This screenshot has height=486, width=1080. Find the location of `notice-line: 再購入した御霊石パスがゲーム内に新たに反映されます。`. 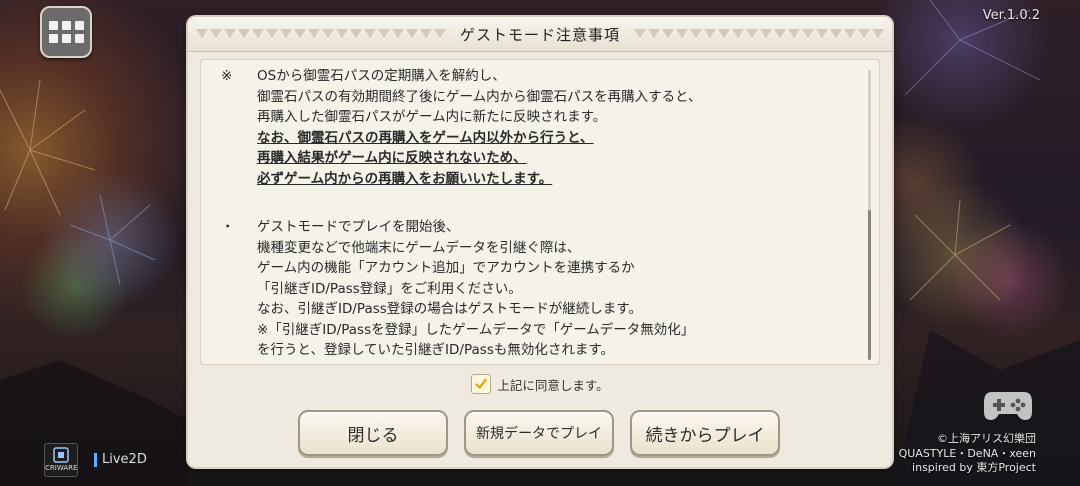

notice-line: 再購入した御霊石パスがゲーム内に新たに反映されます。 is located at coordinates (432, 117).